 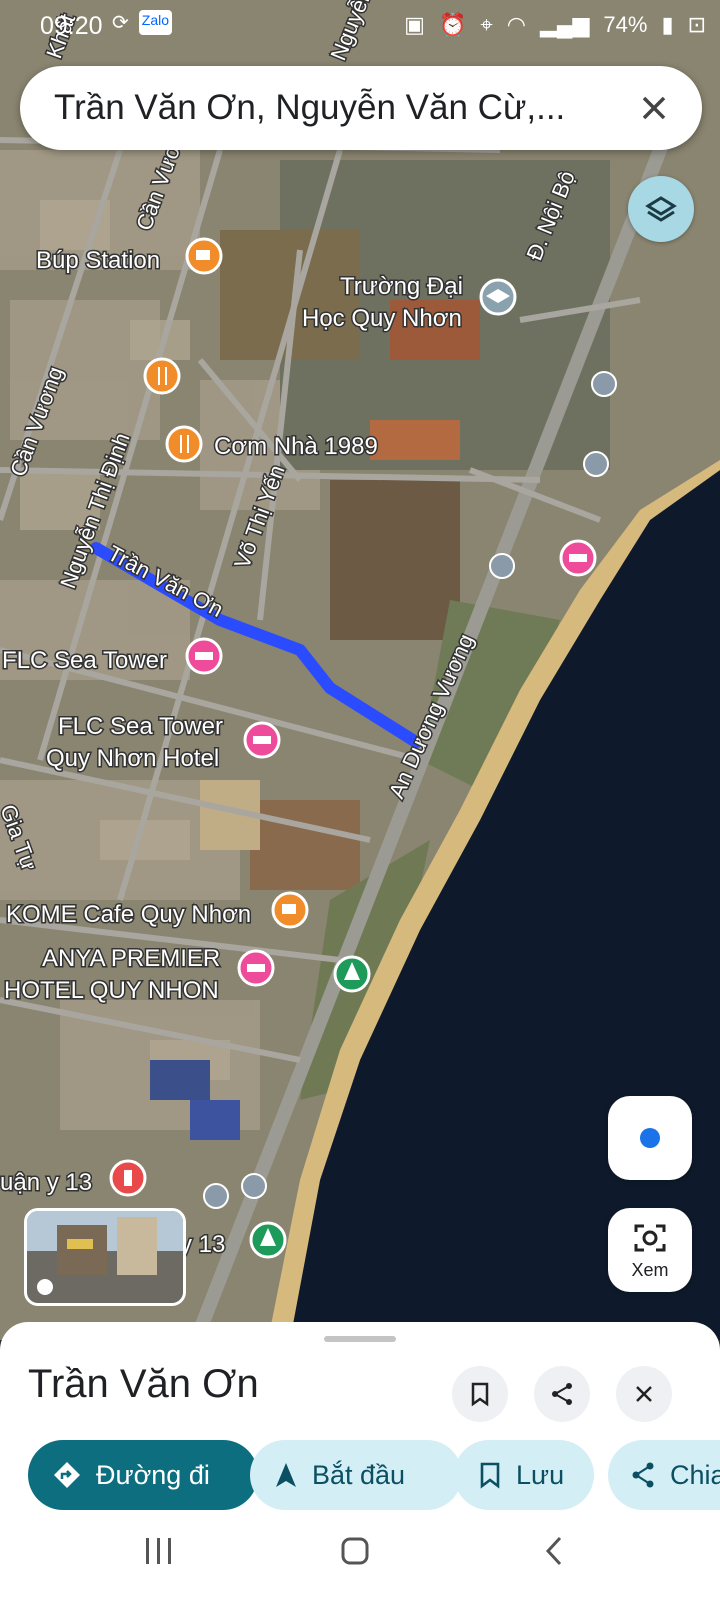 I want to click on place-label: uận y 13, so click(x=47, y=1183).